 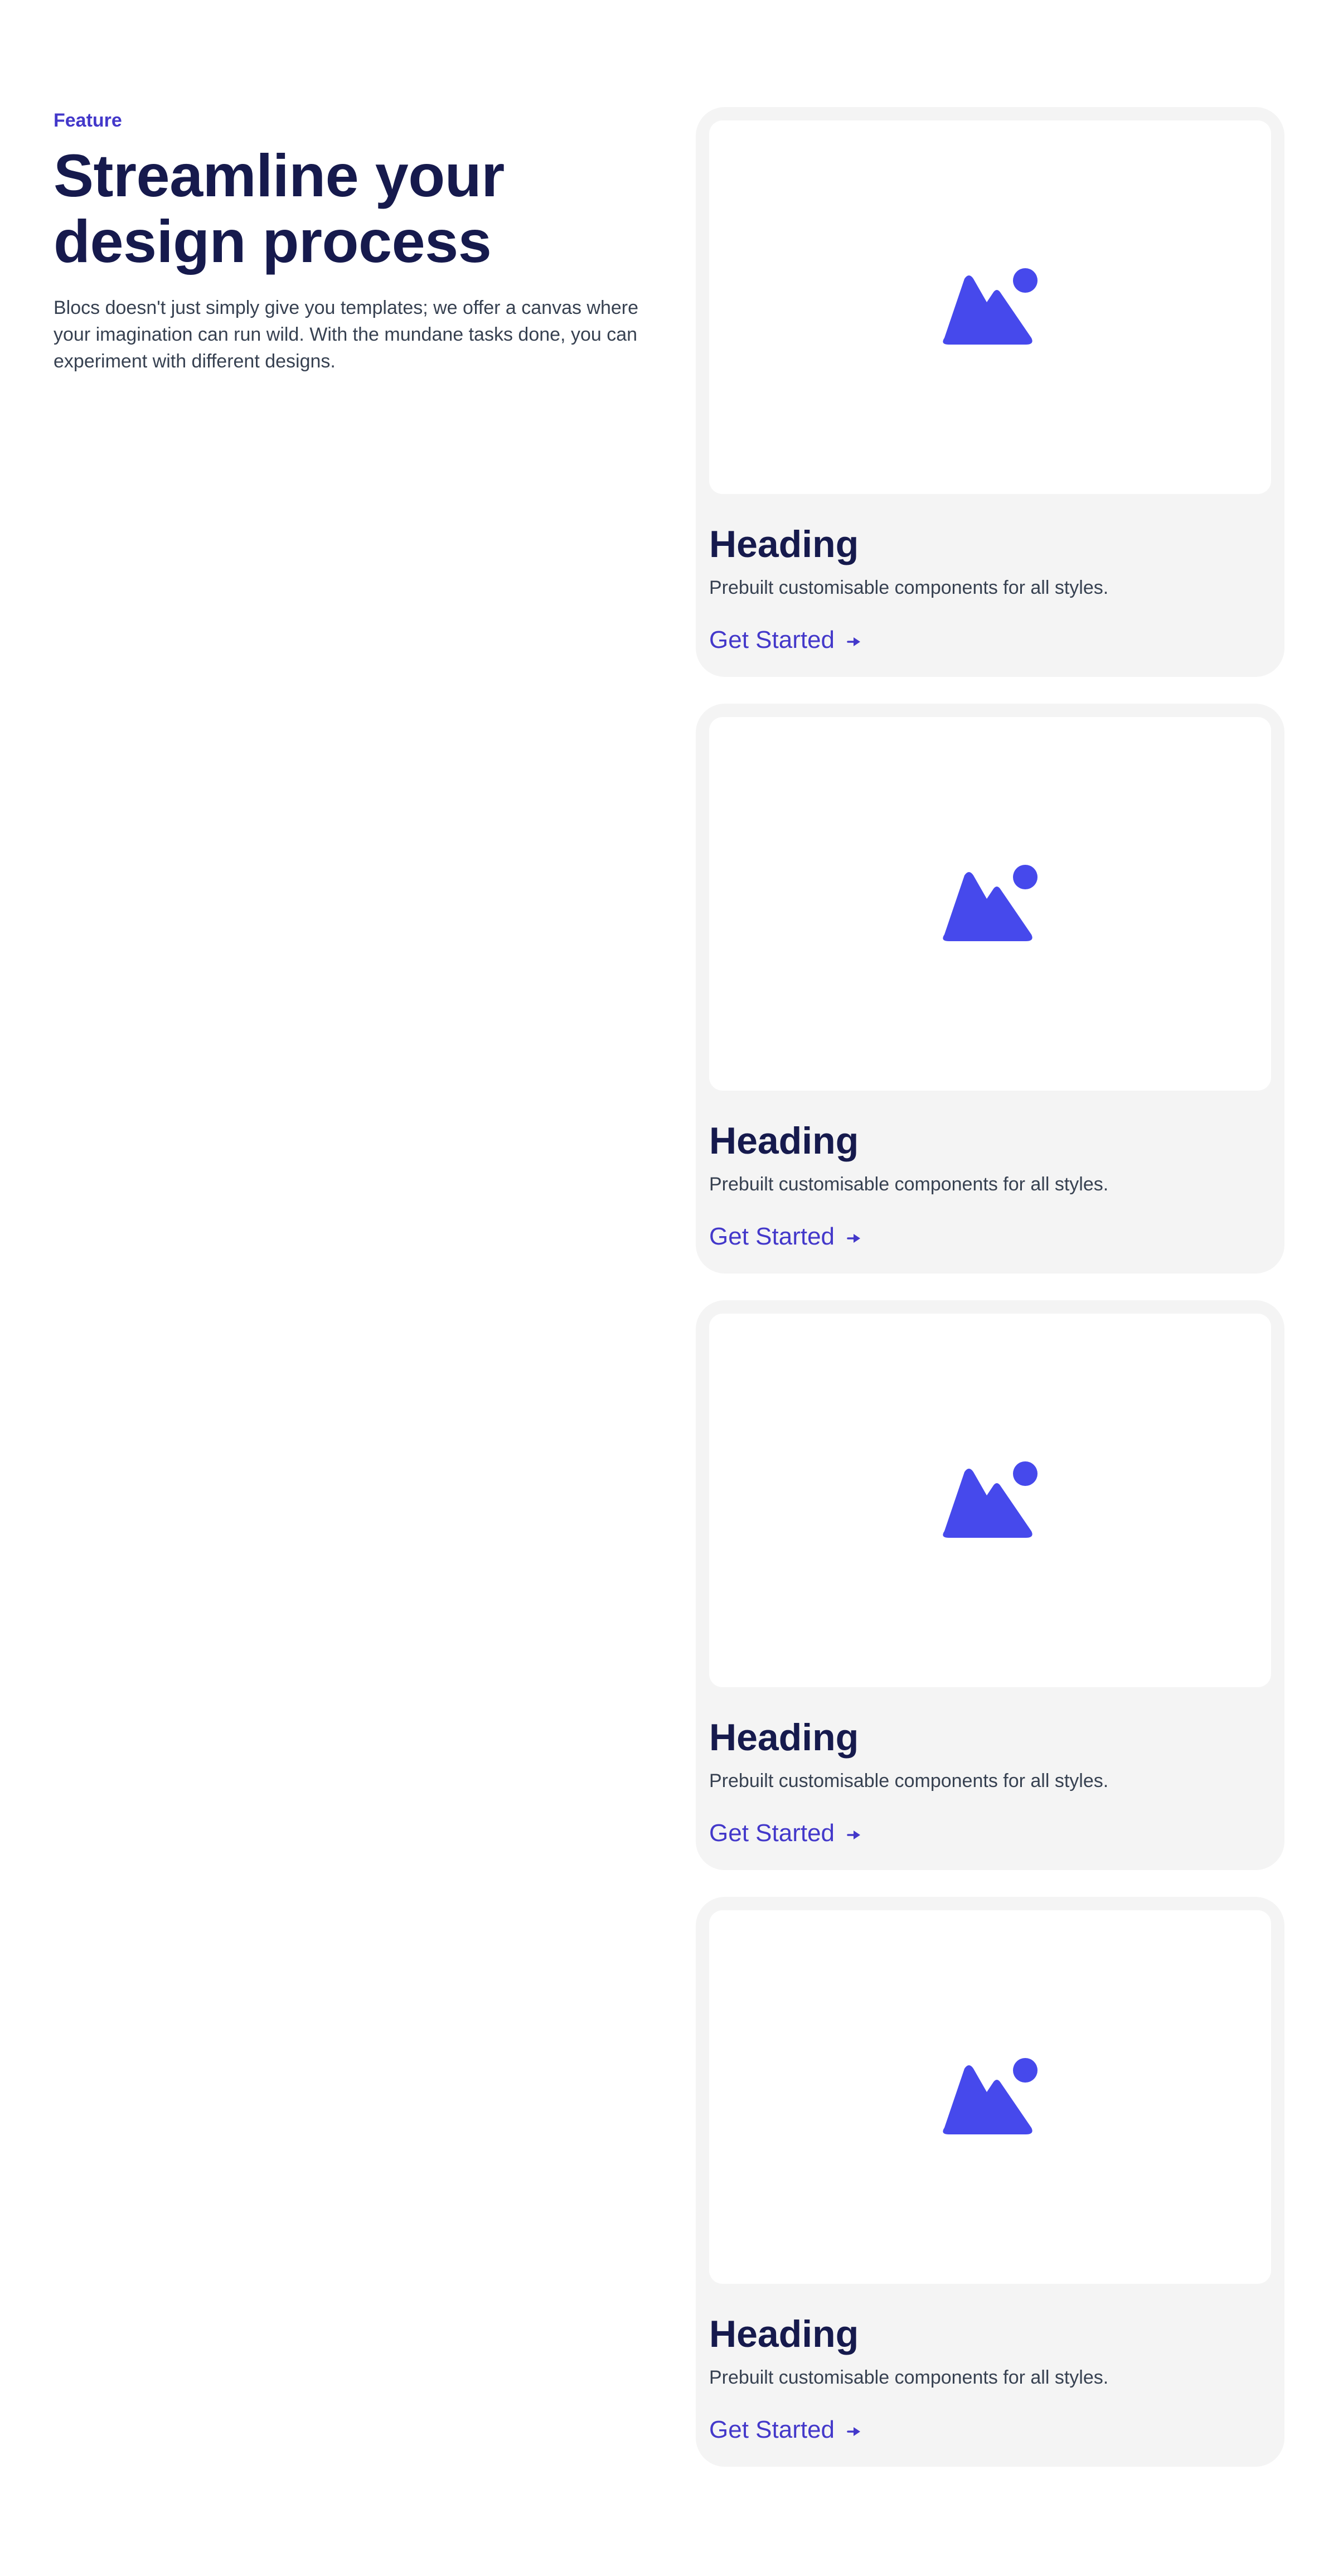 I want to click on page-title: Streamline your design process, so click(x=346, y=208).